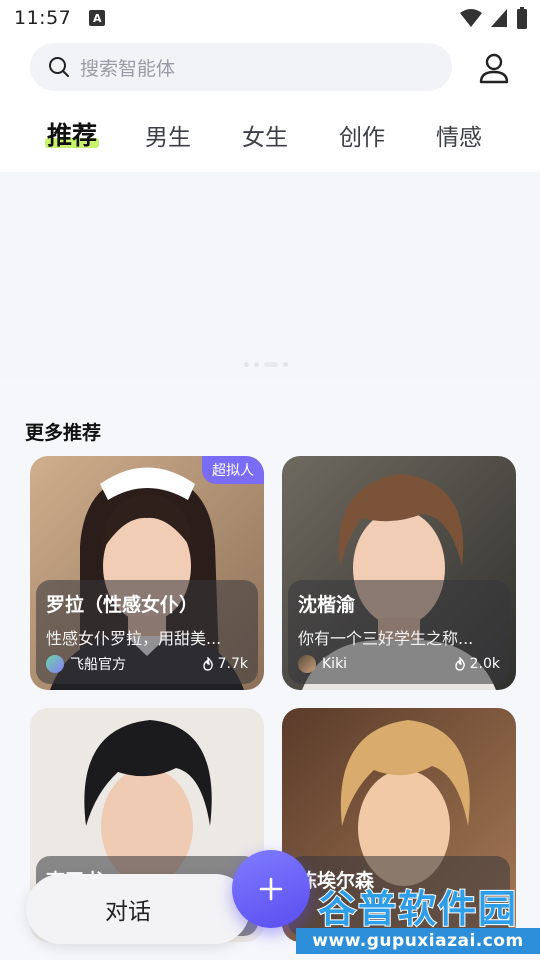  What do you see at coordinates (147, 664) in the screenshot?
I see `card-meta: 飞船官方 7.7k` at bounding box center [147, 664].